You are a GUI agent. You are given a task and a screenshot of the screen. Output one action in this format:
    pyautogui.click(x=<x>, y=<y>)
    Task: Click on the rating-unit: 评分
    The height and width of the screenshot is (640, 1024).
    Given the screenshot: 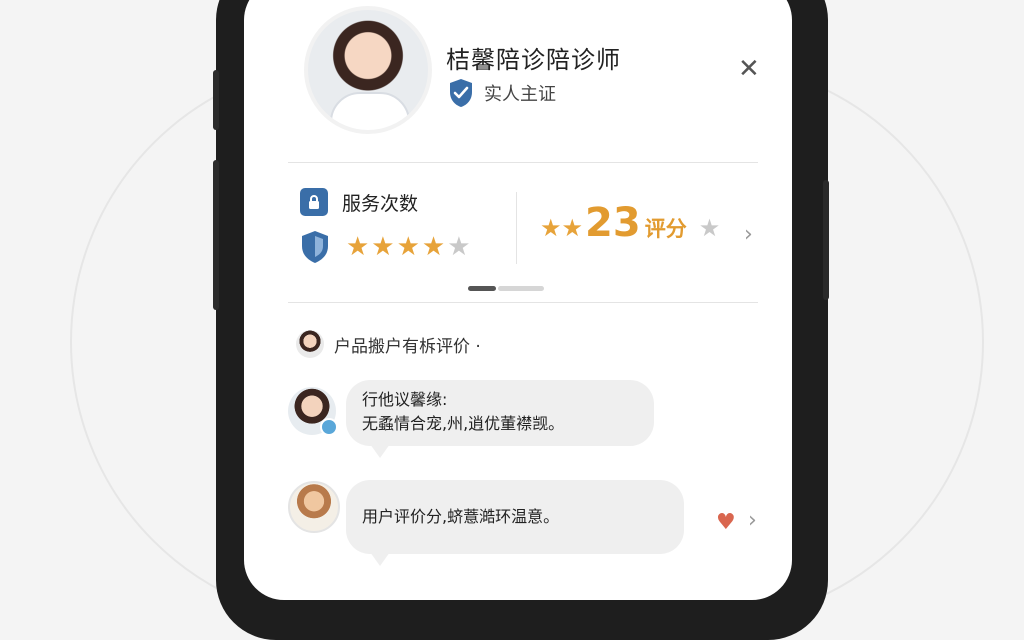 What is the action you would take?
    pyautogui.click(x=665, y=229)
    